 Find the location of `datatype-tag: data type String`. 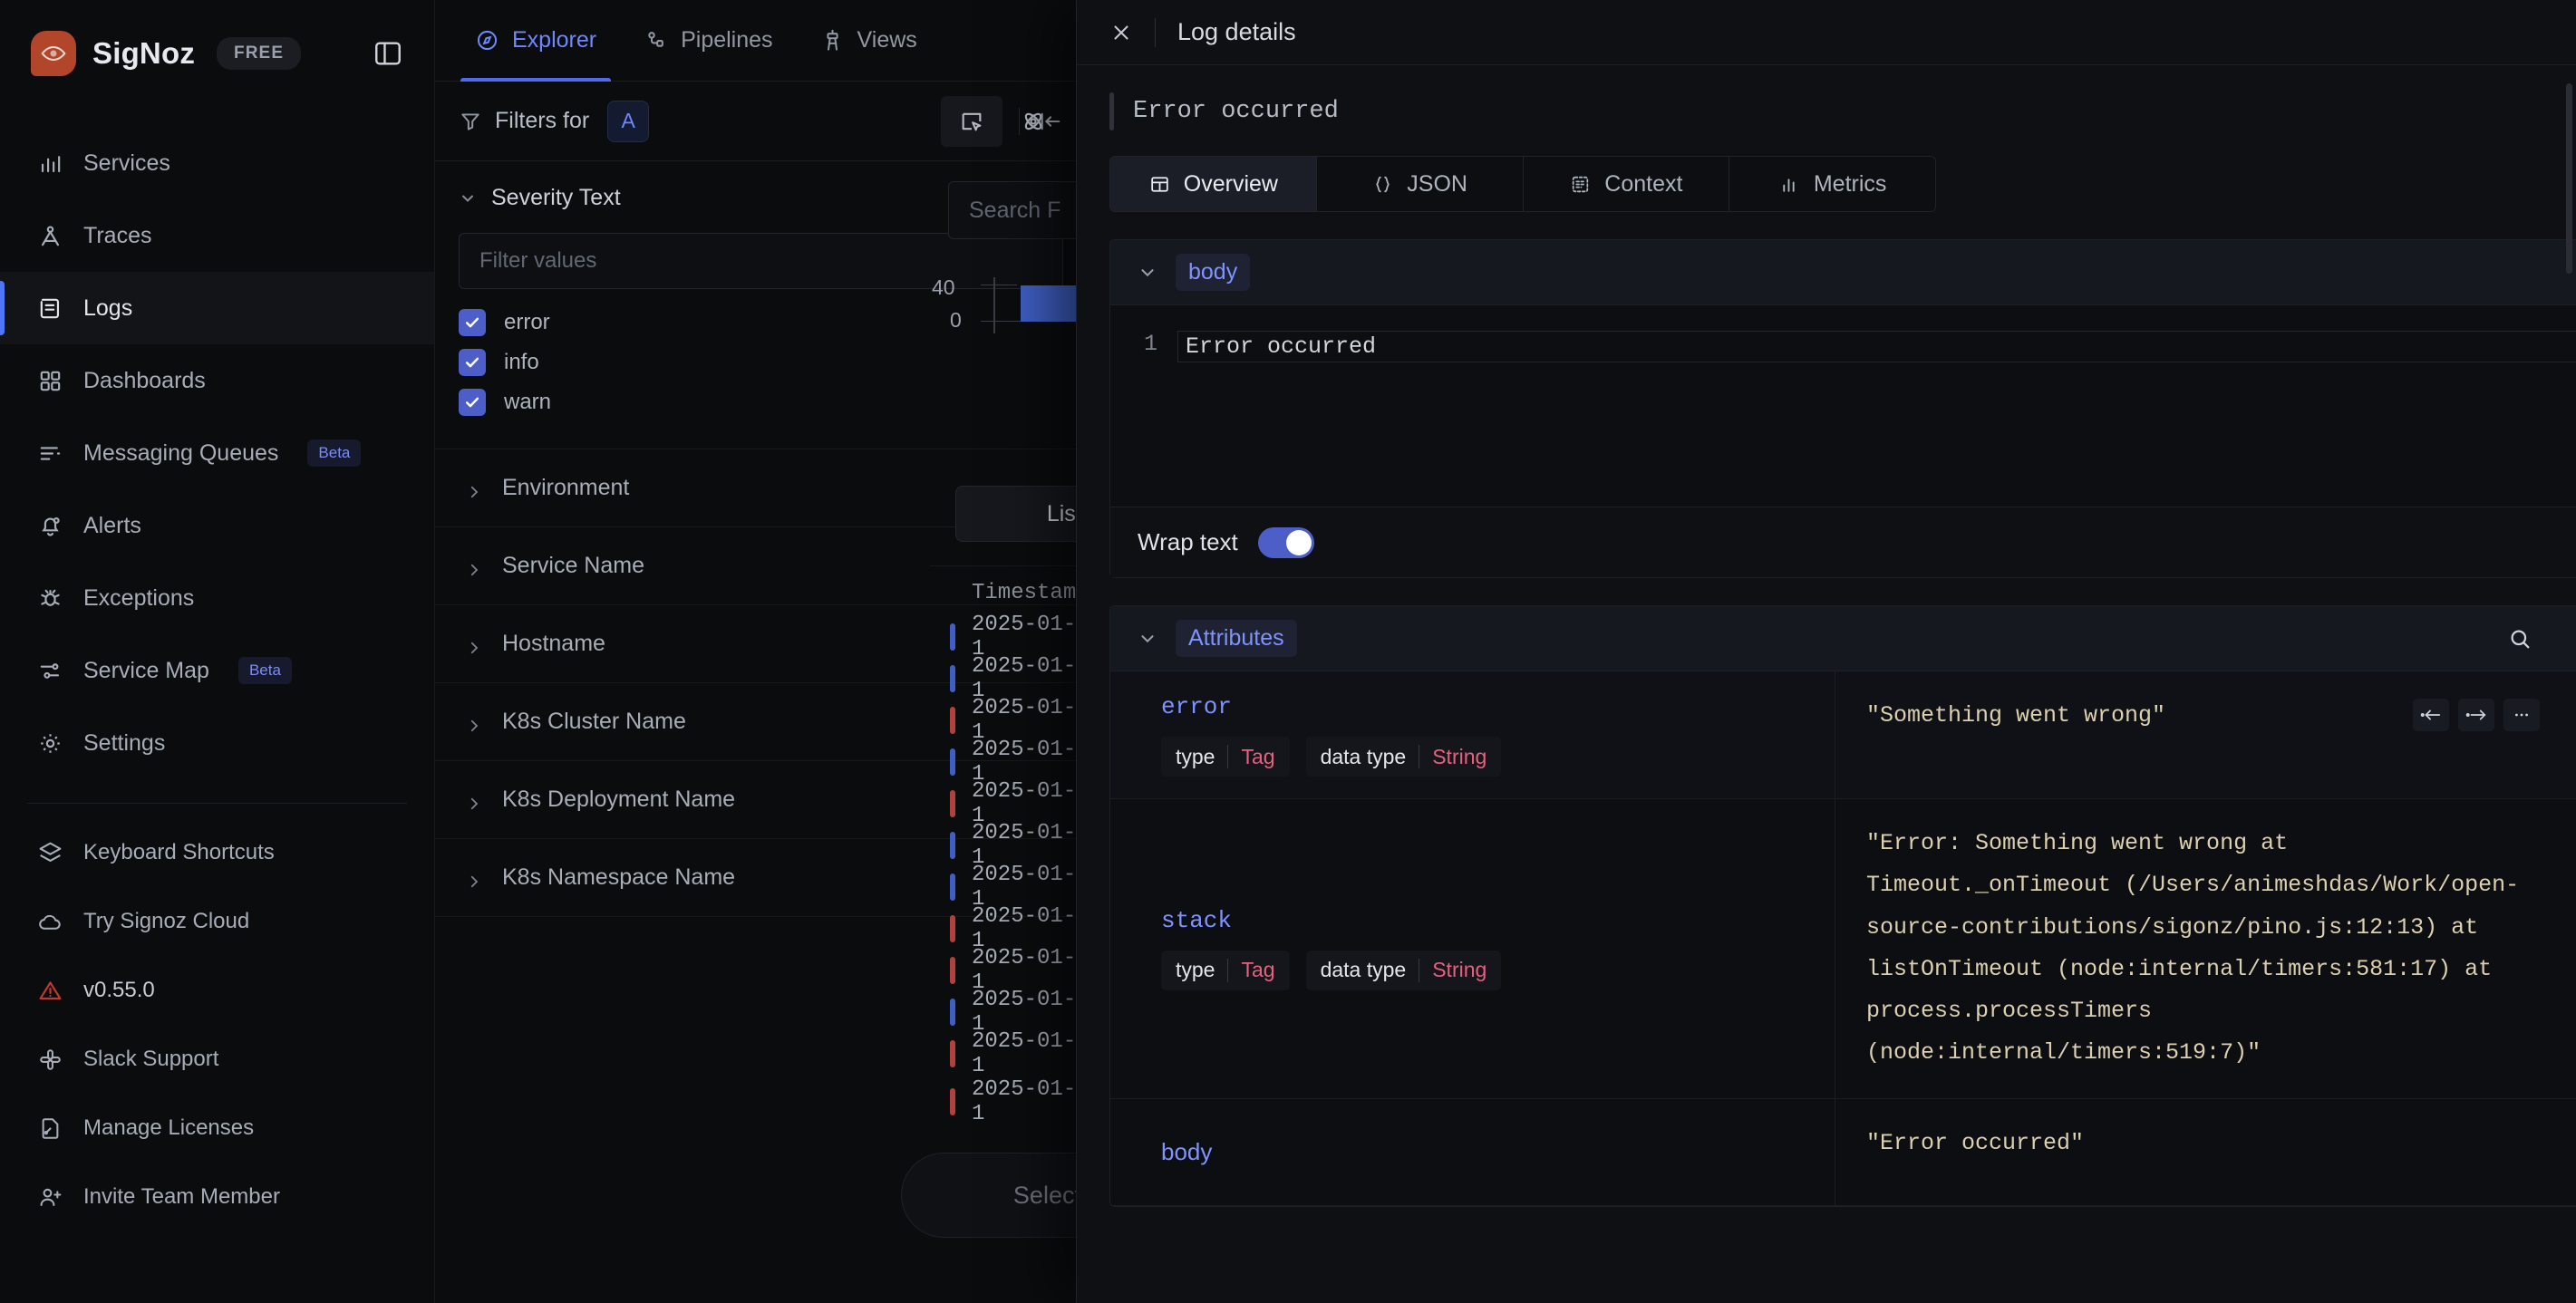

datatype-tag: data type String is located at coordinates (1403, 970).